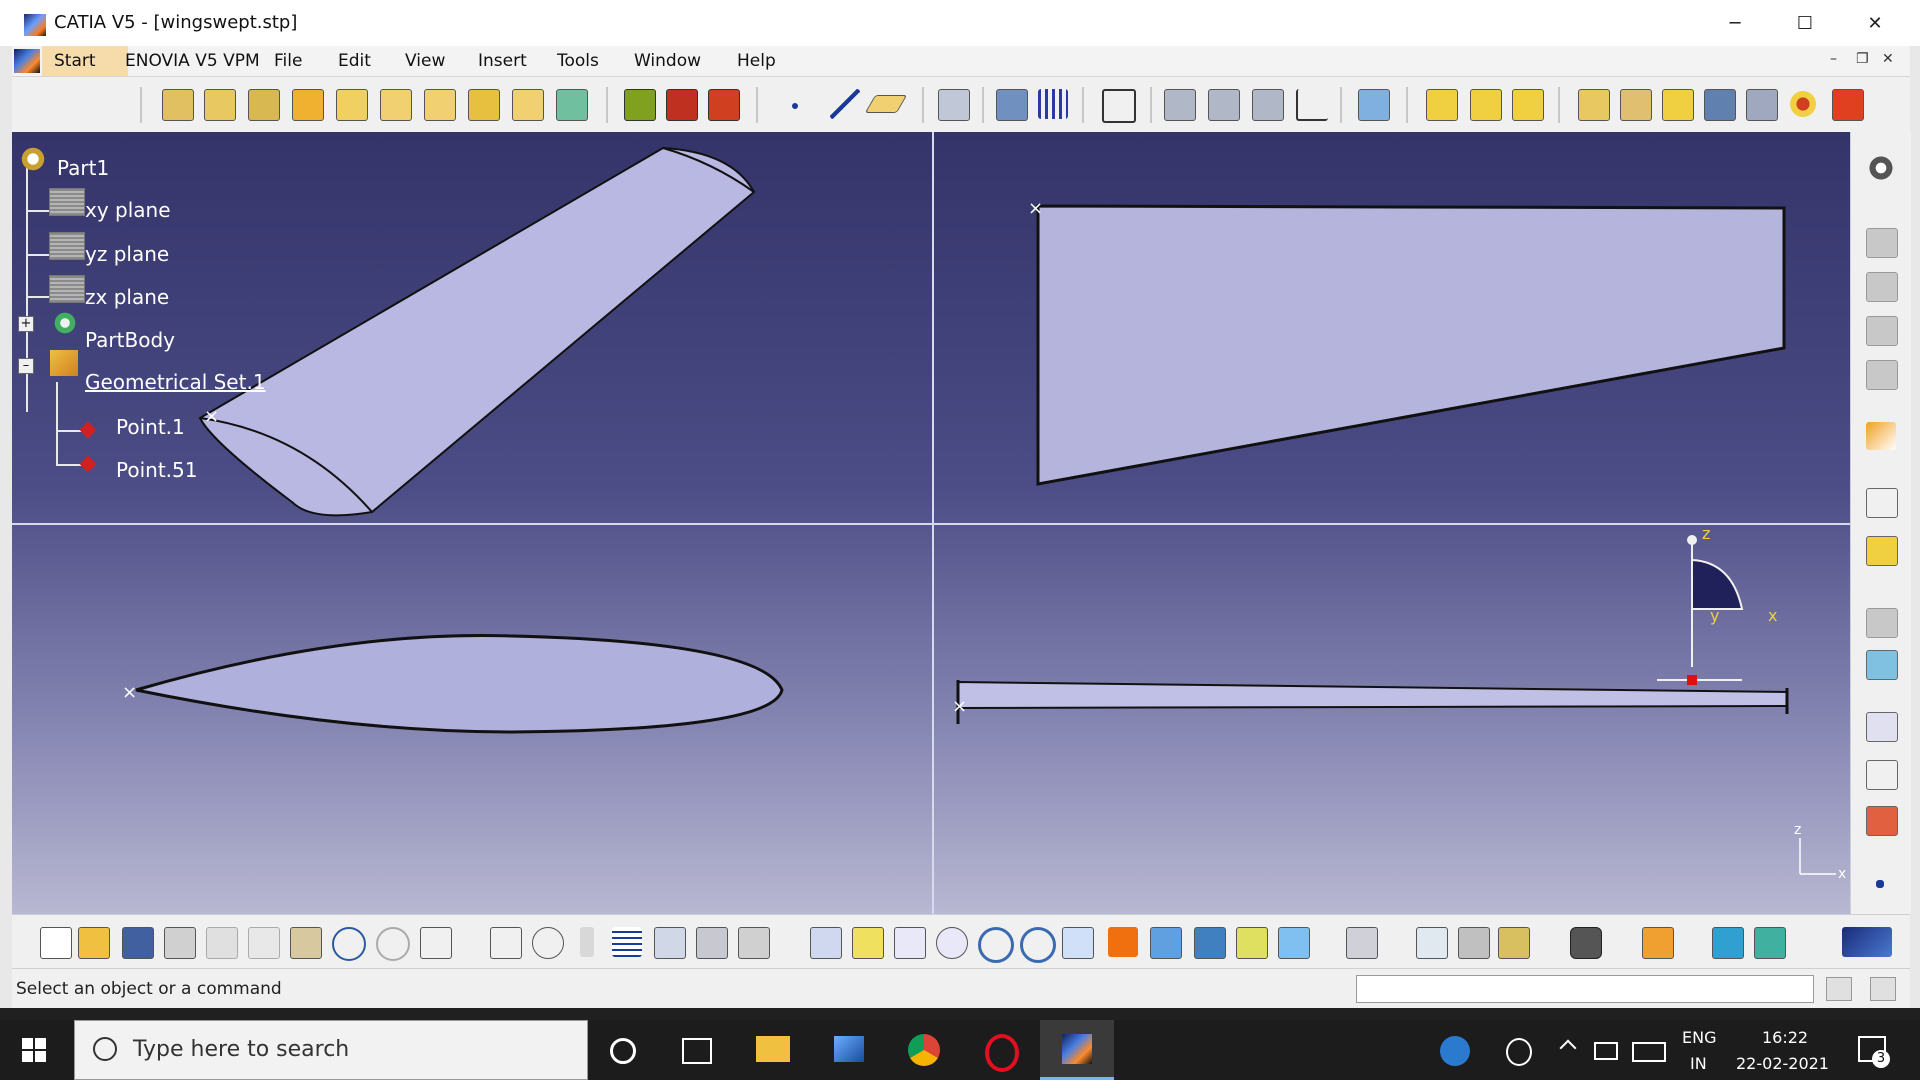 This screenshot has width=1920, height=1080. I want to click on tree-item-zx-plane: zx plane, so click(127, 297).